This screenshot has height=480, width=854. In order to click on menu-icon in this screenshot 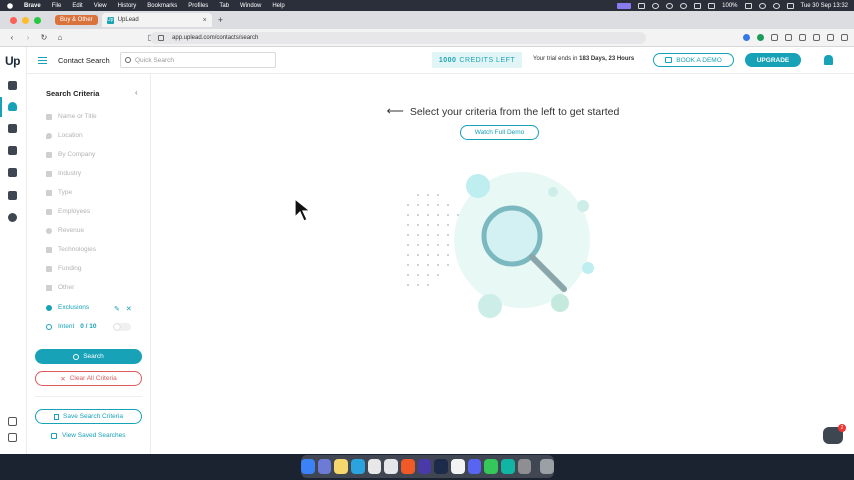, I will do `click(844, 37)`.